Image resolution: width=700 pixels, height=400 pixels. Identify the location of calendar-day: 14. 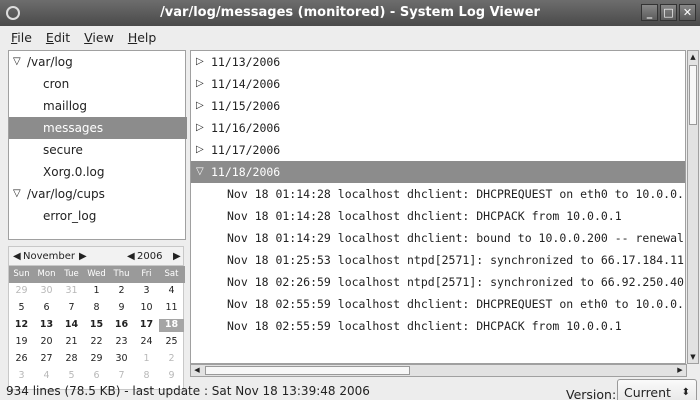
(71, 324).